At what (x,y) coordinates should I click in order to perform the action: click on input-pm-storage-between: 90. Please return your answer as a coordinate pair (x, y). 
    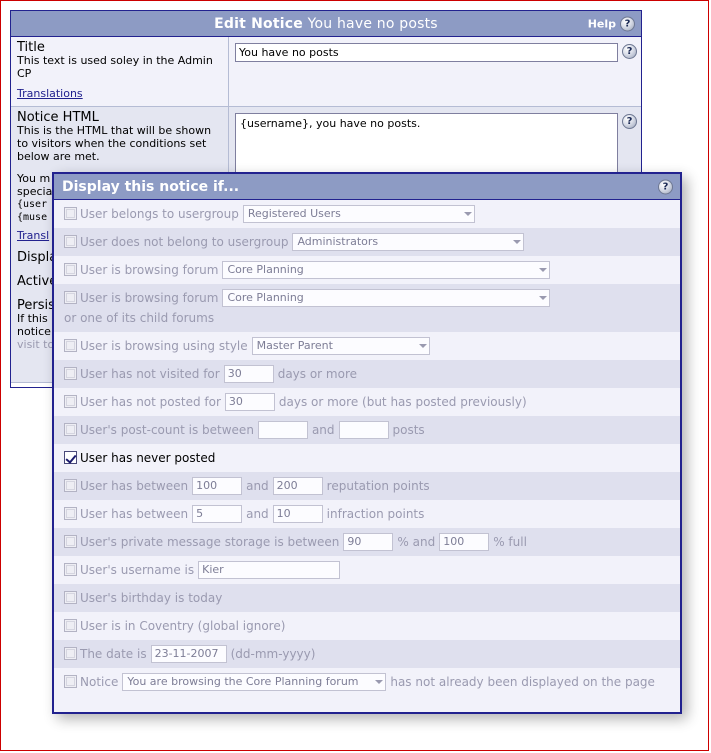
    Looking at the image, I should click on (368, 542).